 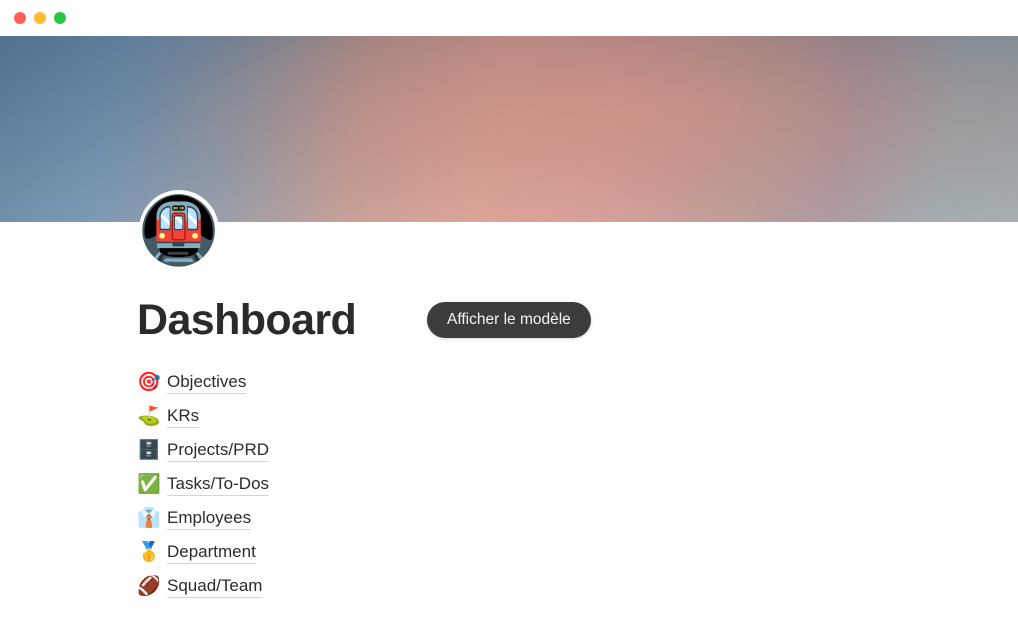 I want to click on list-item-label: Department, so click(x=211, y=553).